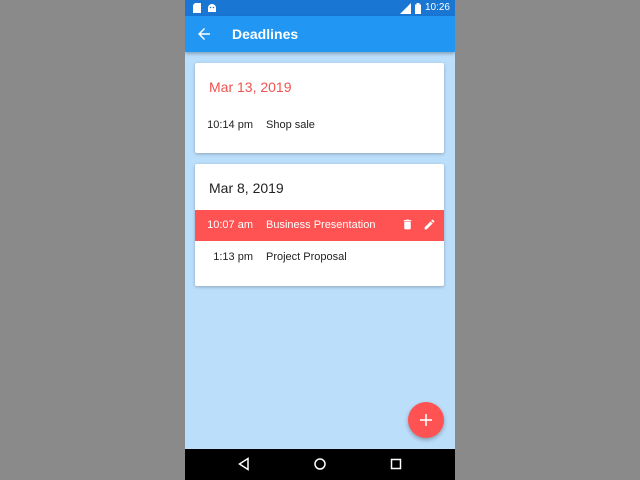  Describe the element at coordinates (204, 34) in the screenshot. I see `arrow-back-icon` at that location.